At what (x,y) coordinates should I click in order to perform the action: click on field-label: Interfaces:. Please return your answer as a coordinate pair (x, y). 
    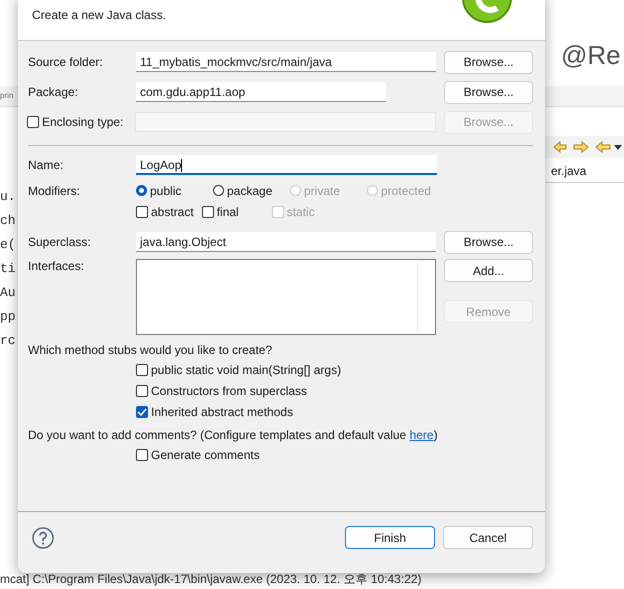
    Looking at the image, I should click on (57, 266).